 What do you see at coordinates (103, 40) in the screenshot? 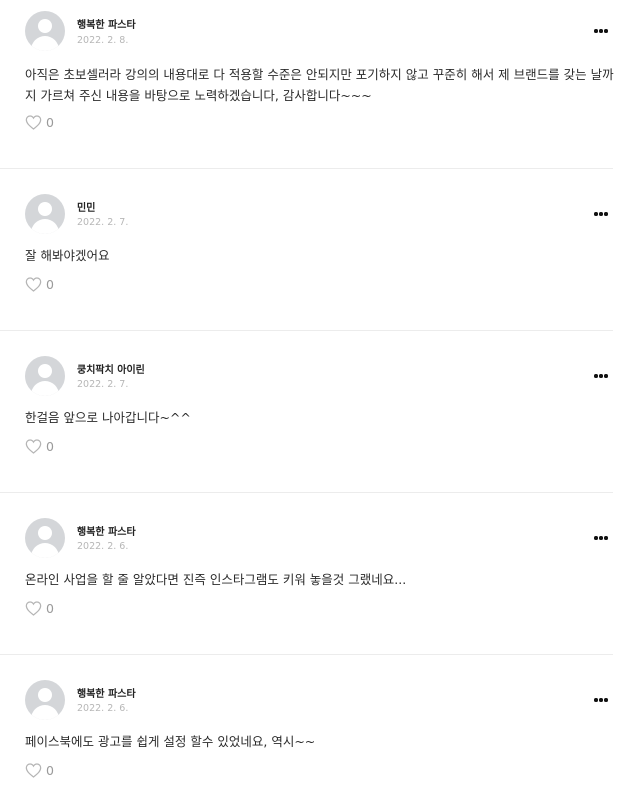
I see `comment-date: 2022. 2. 8.` at bounding box center [103, 40].